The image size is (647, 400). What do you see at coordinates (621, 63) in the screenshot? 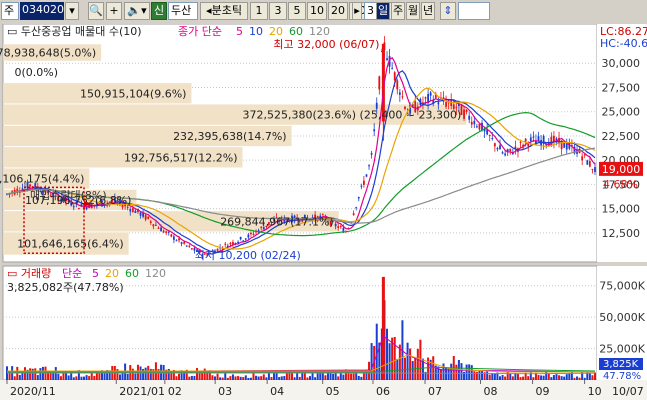
I see `price-tick-label: 30,000` at bounding box center [621, 63].